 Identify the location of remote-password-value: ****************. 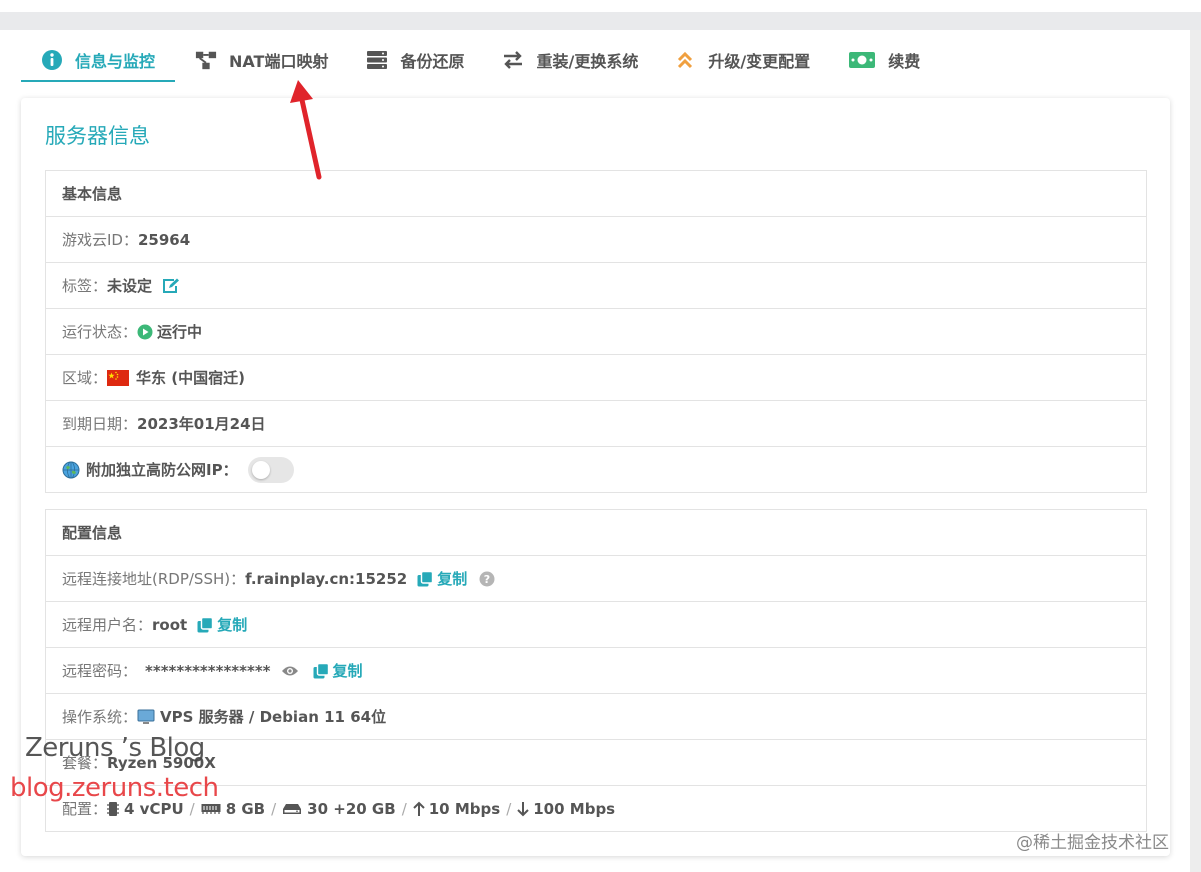
(208, 670).